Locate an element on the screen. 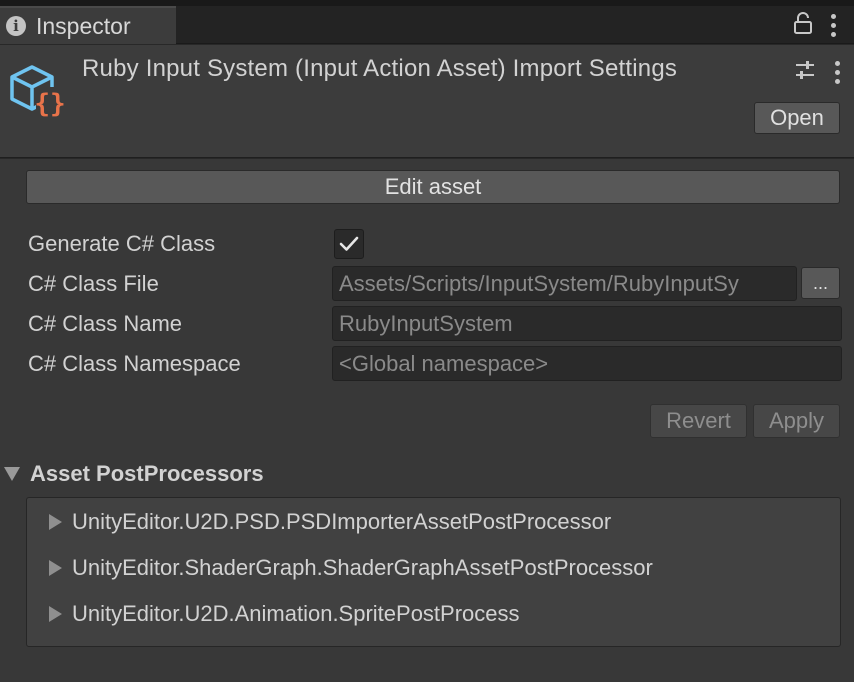  tab-bar: i Inspector is located at coordinates (427, 25).